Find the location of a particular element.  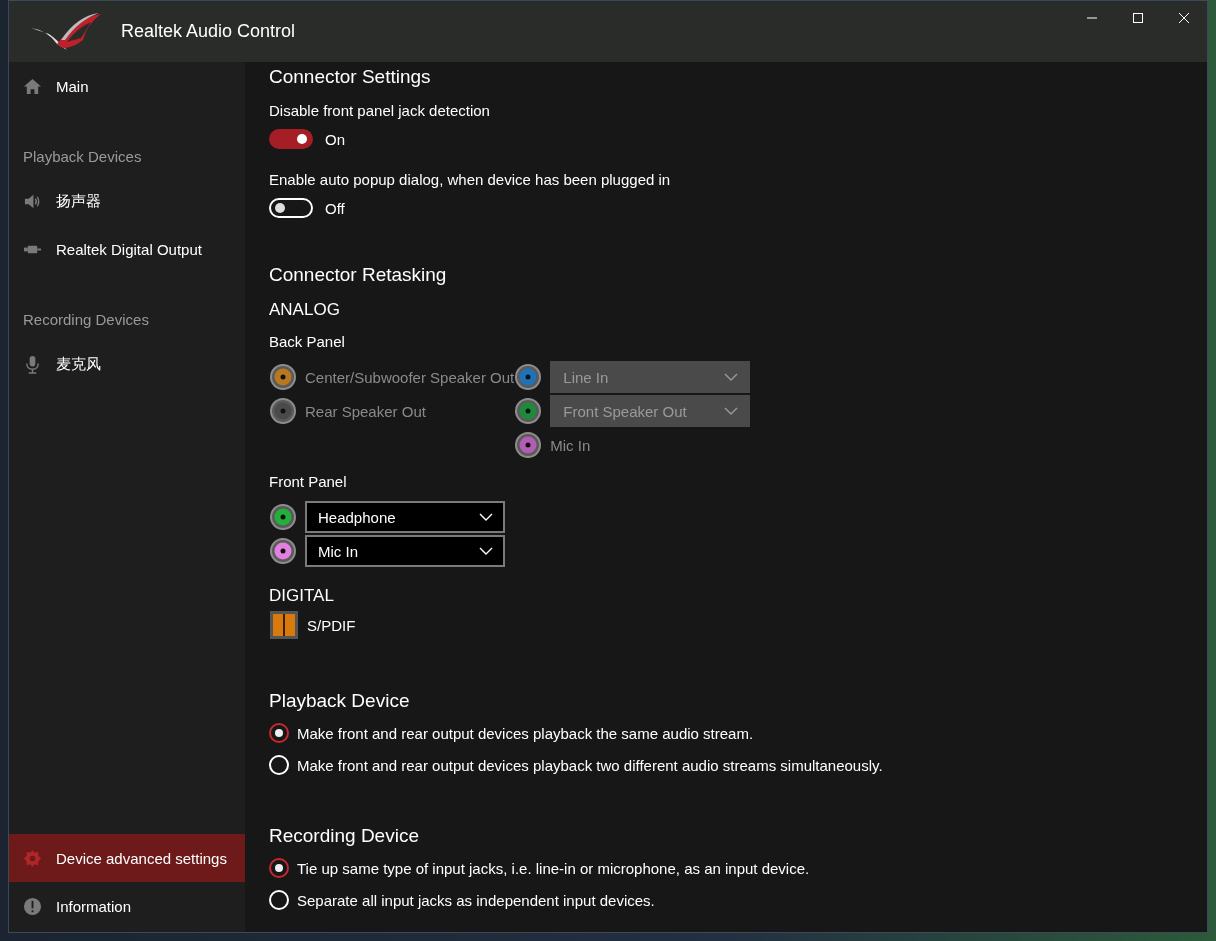

section-heading: Recording Devices is located at coordinates (86, 320).